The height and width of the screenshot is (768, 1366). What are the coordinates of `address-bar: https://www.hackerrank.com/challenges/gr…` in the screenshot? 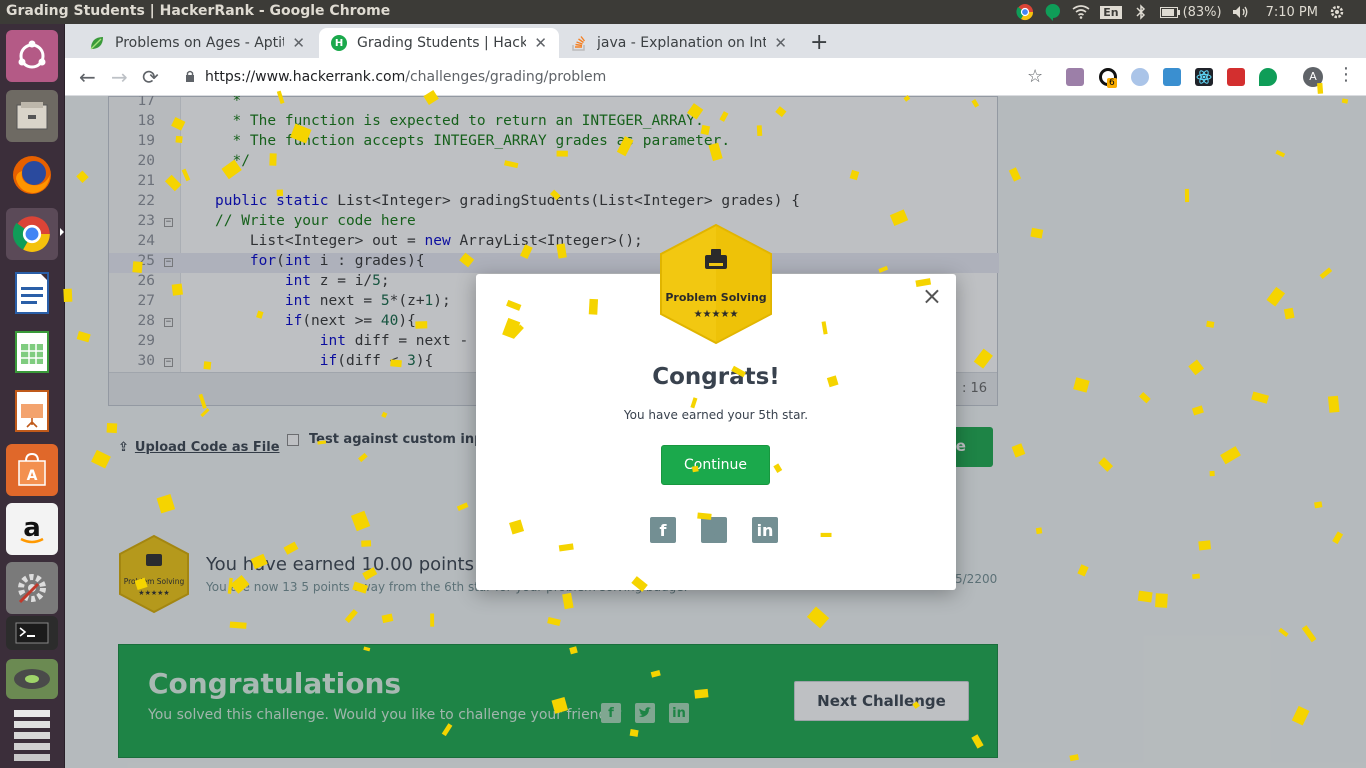 It's located at (753, 77).